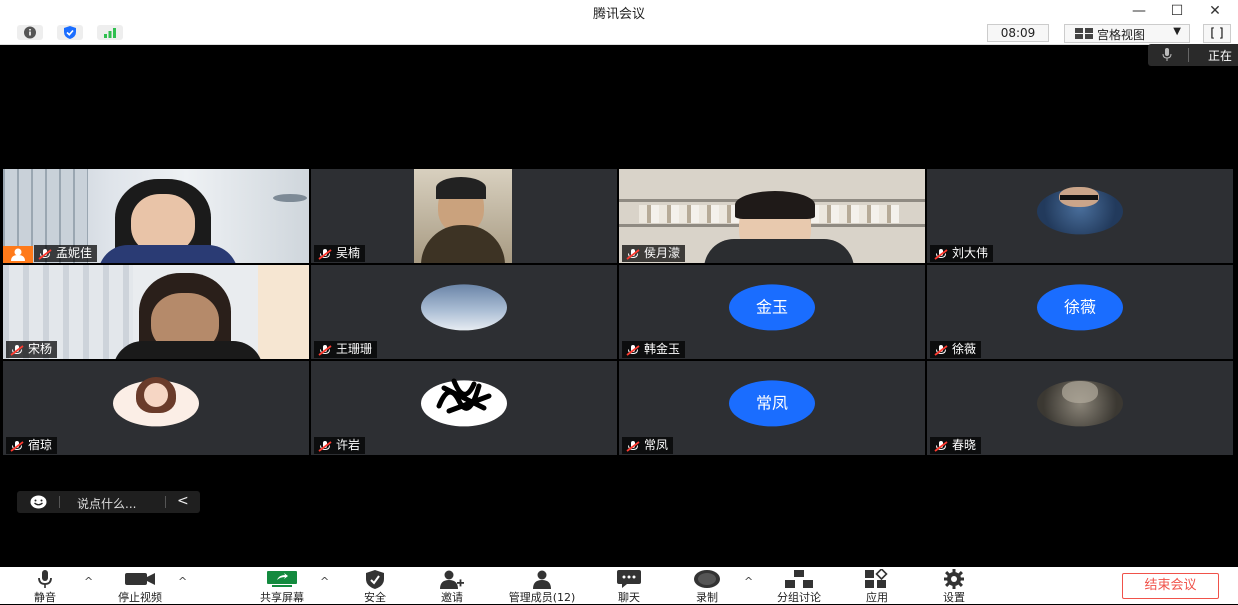  I want to click on title-bar: 腾讯会议 — ☐ ✕, so click(619, 11).